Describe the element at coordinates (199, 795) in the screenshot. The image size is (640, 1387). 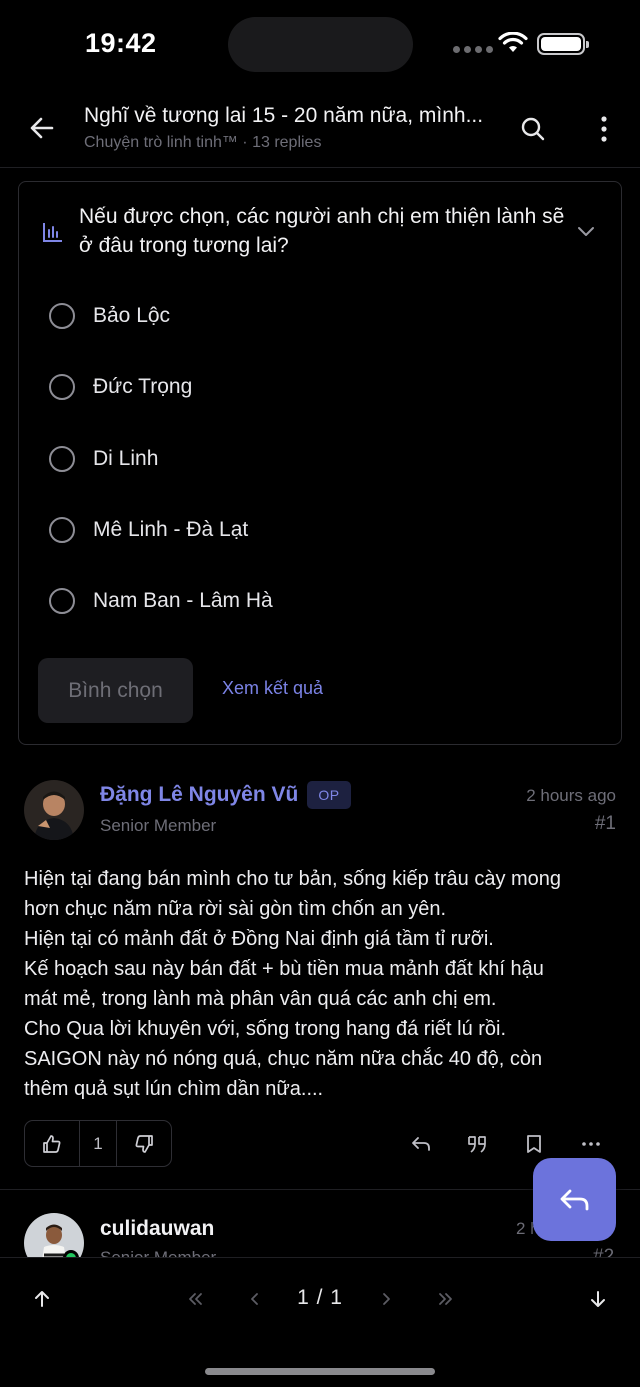
I see `post-author: Đặng Lê Nguyên Vũ` at that location.